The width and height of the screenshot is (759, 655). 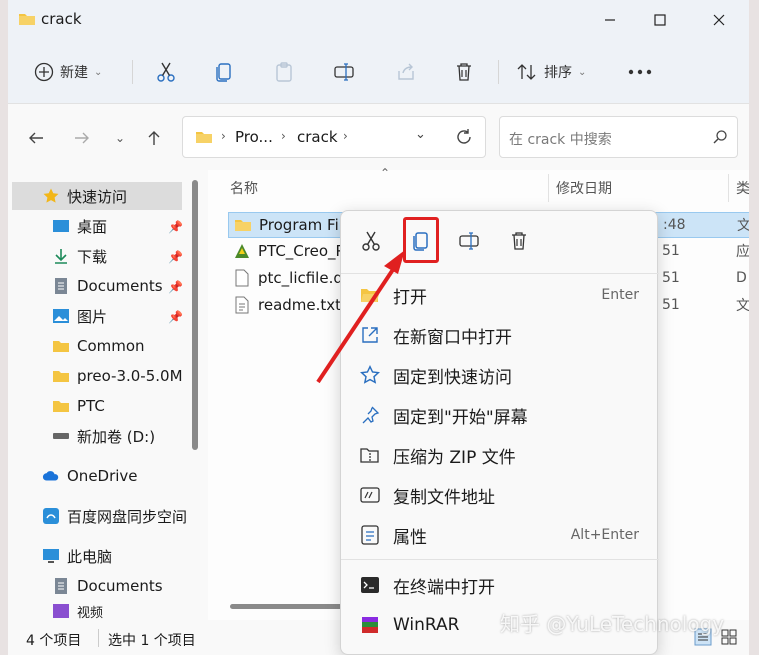 What do you see at coordinates (584, 188) in the screenshot?
I see `column-header-modified: 修改日期` at bounding box center [584, 188].